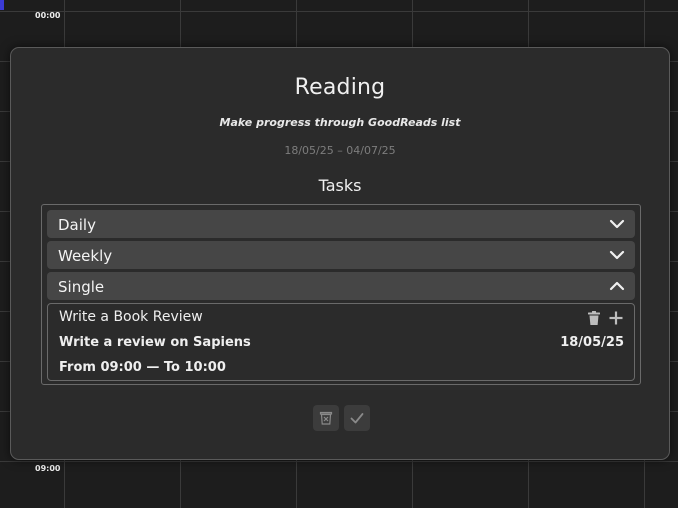 This screenshot has height=508, width=678. I want to click on goal-title: Reading, so click(340, 87).